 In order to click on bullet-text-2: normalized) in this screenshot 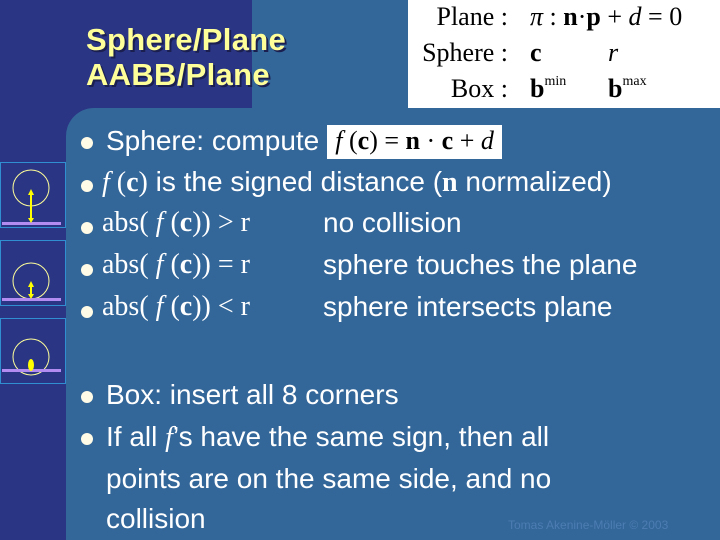, I will do `click(534, 181)`.